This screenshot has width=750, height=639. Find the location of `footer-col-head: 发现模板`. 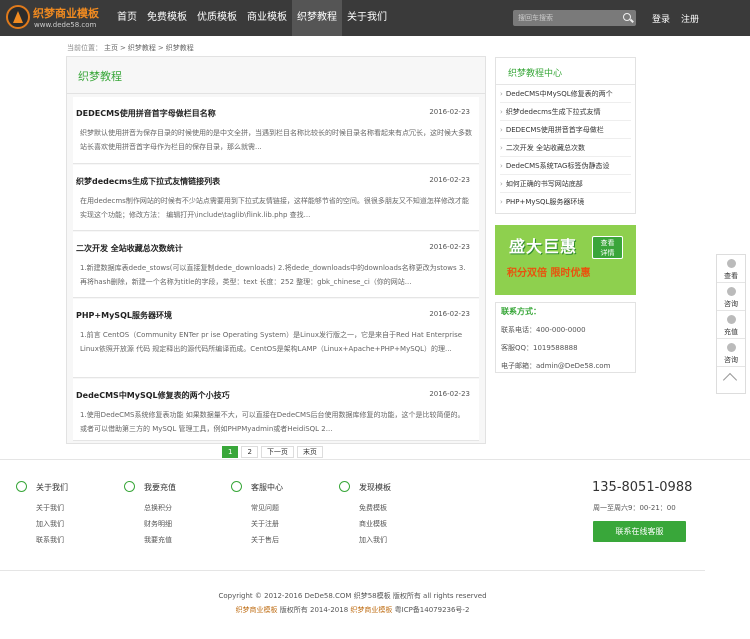

footer-col-head: 发现模板 is located at coordinates (375, 487).